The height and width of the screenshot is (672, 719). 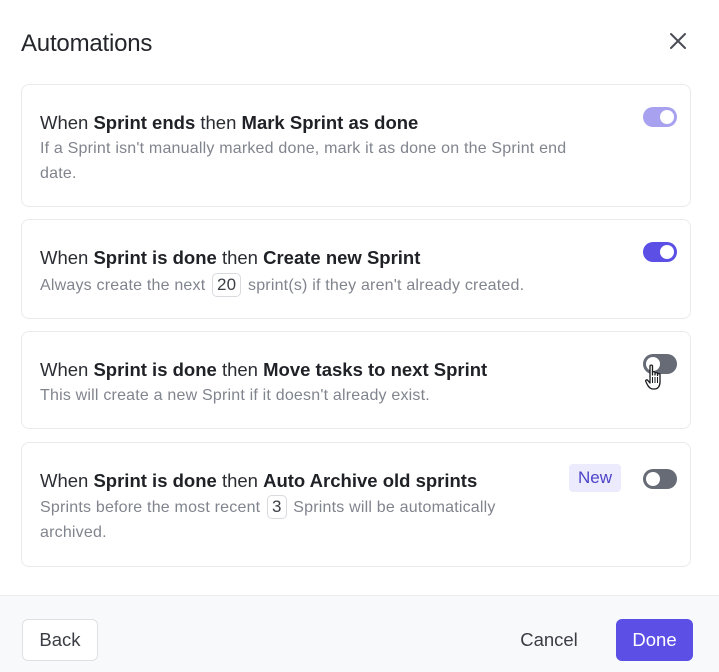 I want to click on trigger-text: Sprint ends, so click(x=144, y=122).